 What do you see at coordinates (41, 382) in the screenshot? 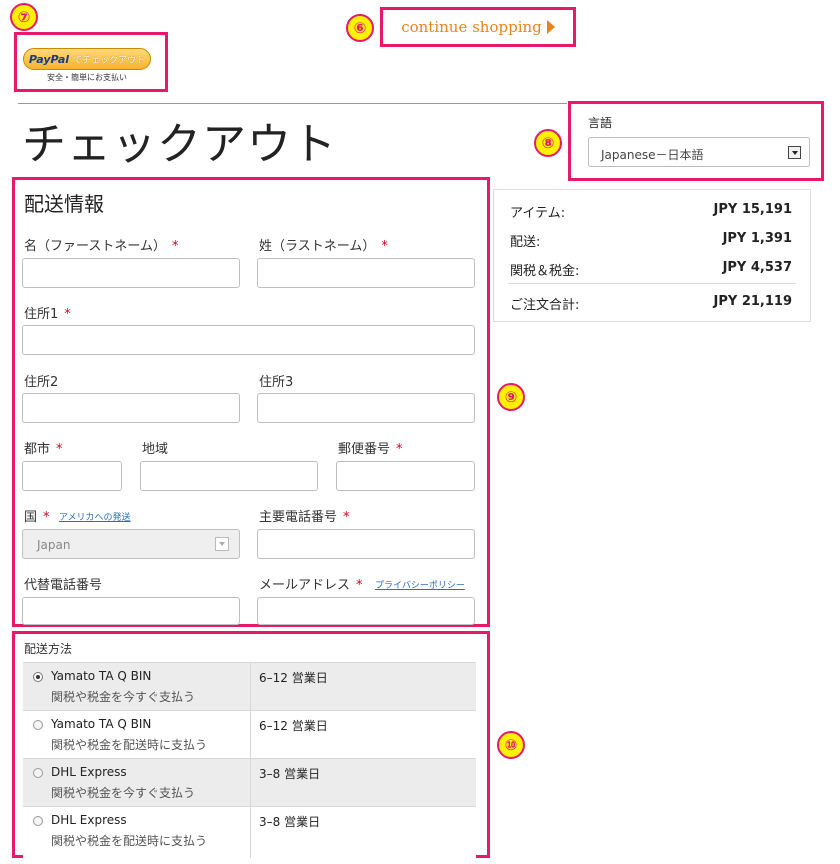
I see `address2-label: 住所2` at bounding box center [41, 382].